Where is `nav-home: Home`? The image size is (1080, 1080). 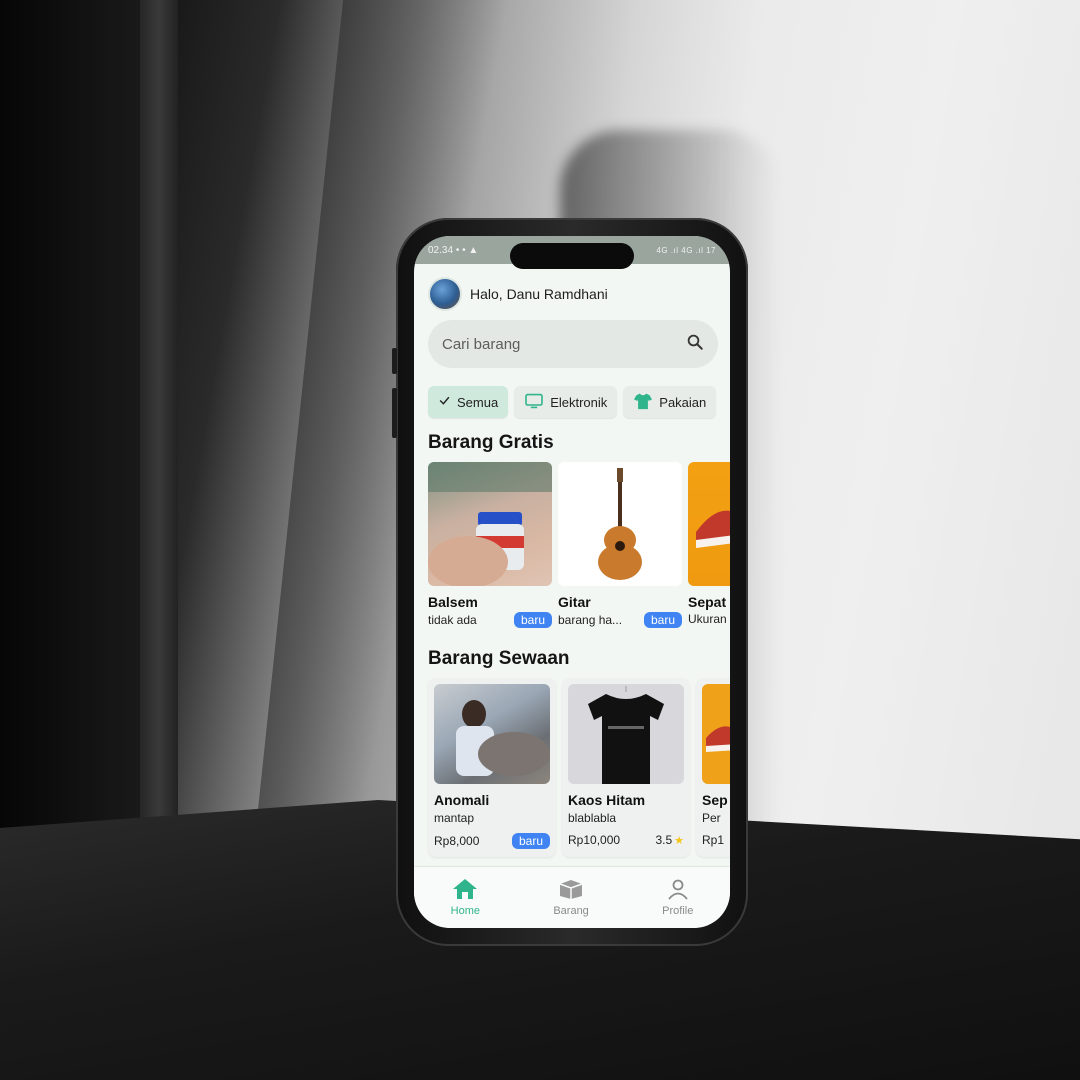 nav-home: Home is located at coordinates (465, 897).